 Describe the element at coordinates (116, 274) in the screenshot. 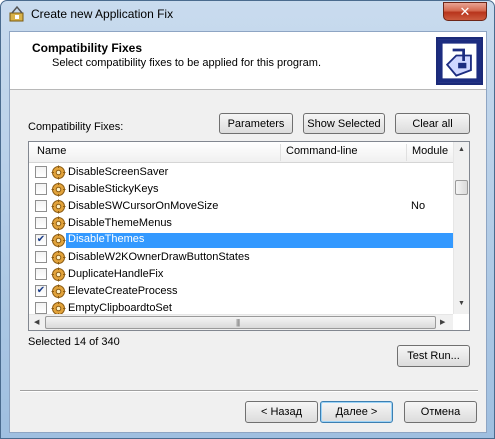

I see `fix-name: DuplicateHandleFix` at that location.